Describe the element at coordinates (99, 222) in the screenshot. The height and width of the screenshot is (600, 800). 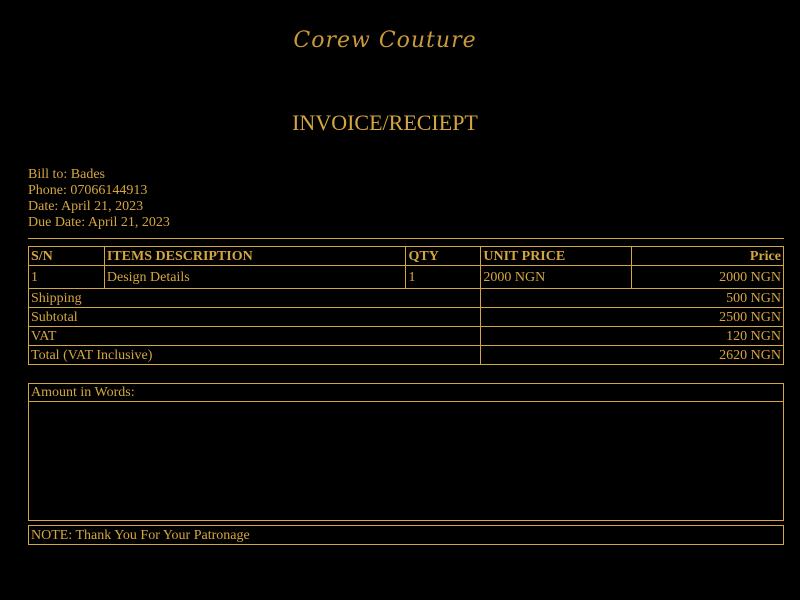
I see `invoice-due-date: Due Date: April 21, 2023` at that location.